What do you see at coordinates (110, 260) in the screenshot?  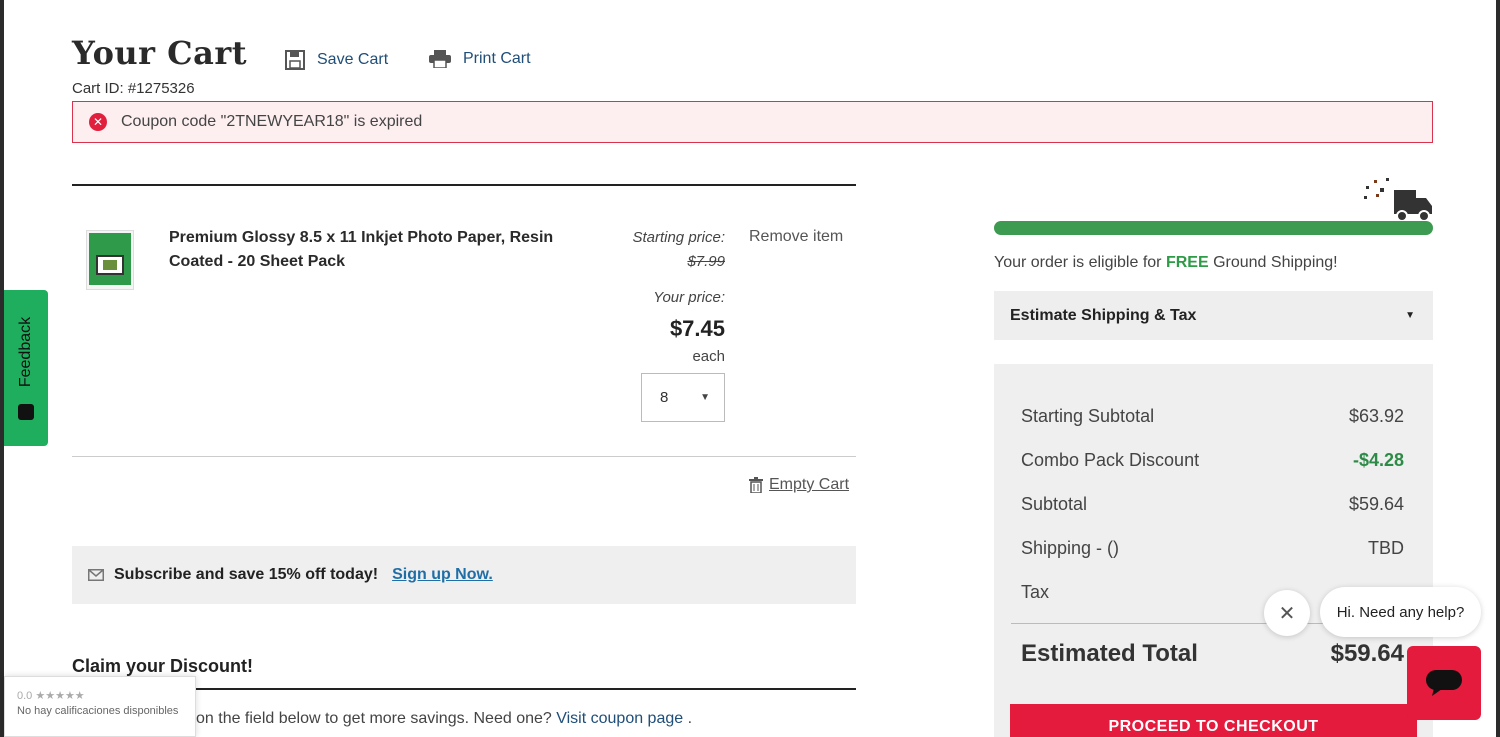 I see `product-thumbnail` at bounding box center [110, 260].